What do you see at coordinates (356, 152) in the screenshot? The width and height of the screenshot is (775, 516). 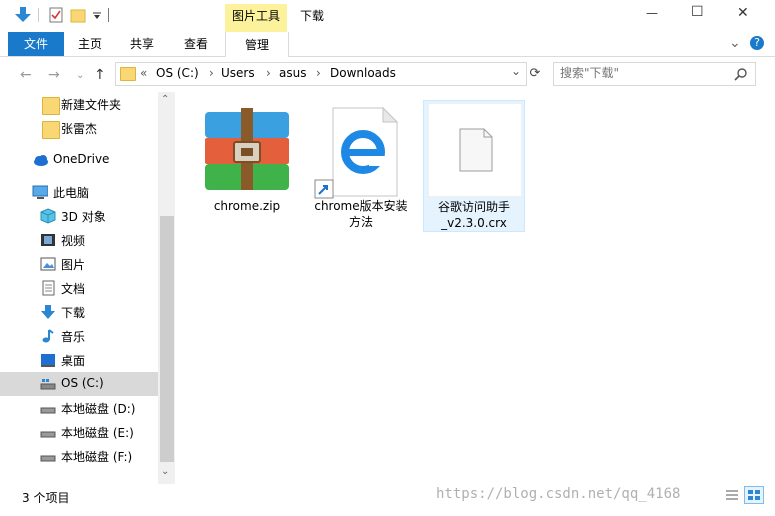 I see `edge-shortcut-icon` at bounding box center [356, 152].